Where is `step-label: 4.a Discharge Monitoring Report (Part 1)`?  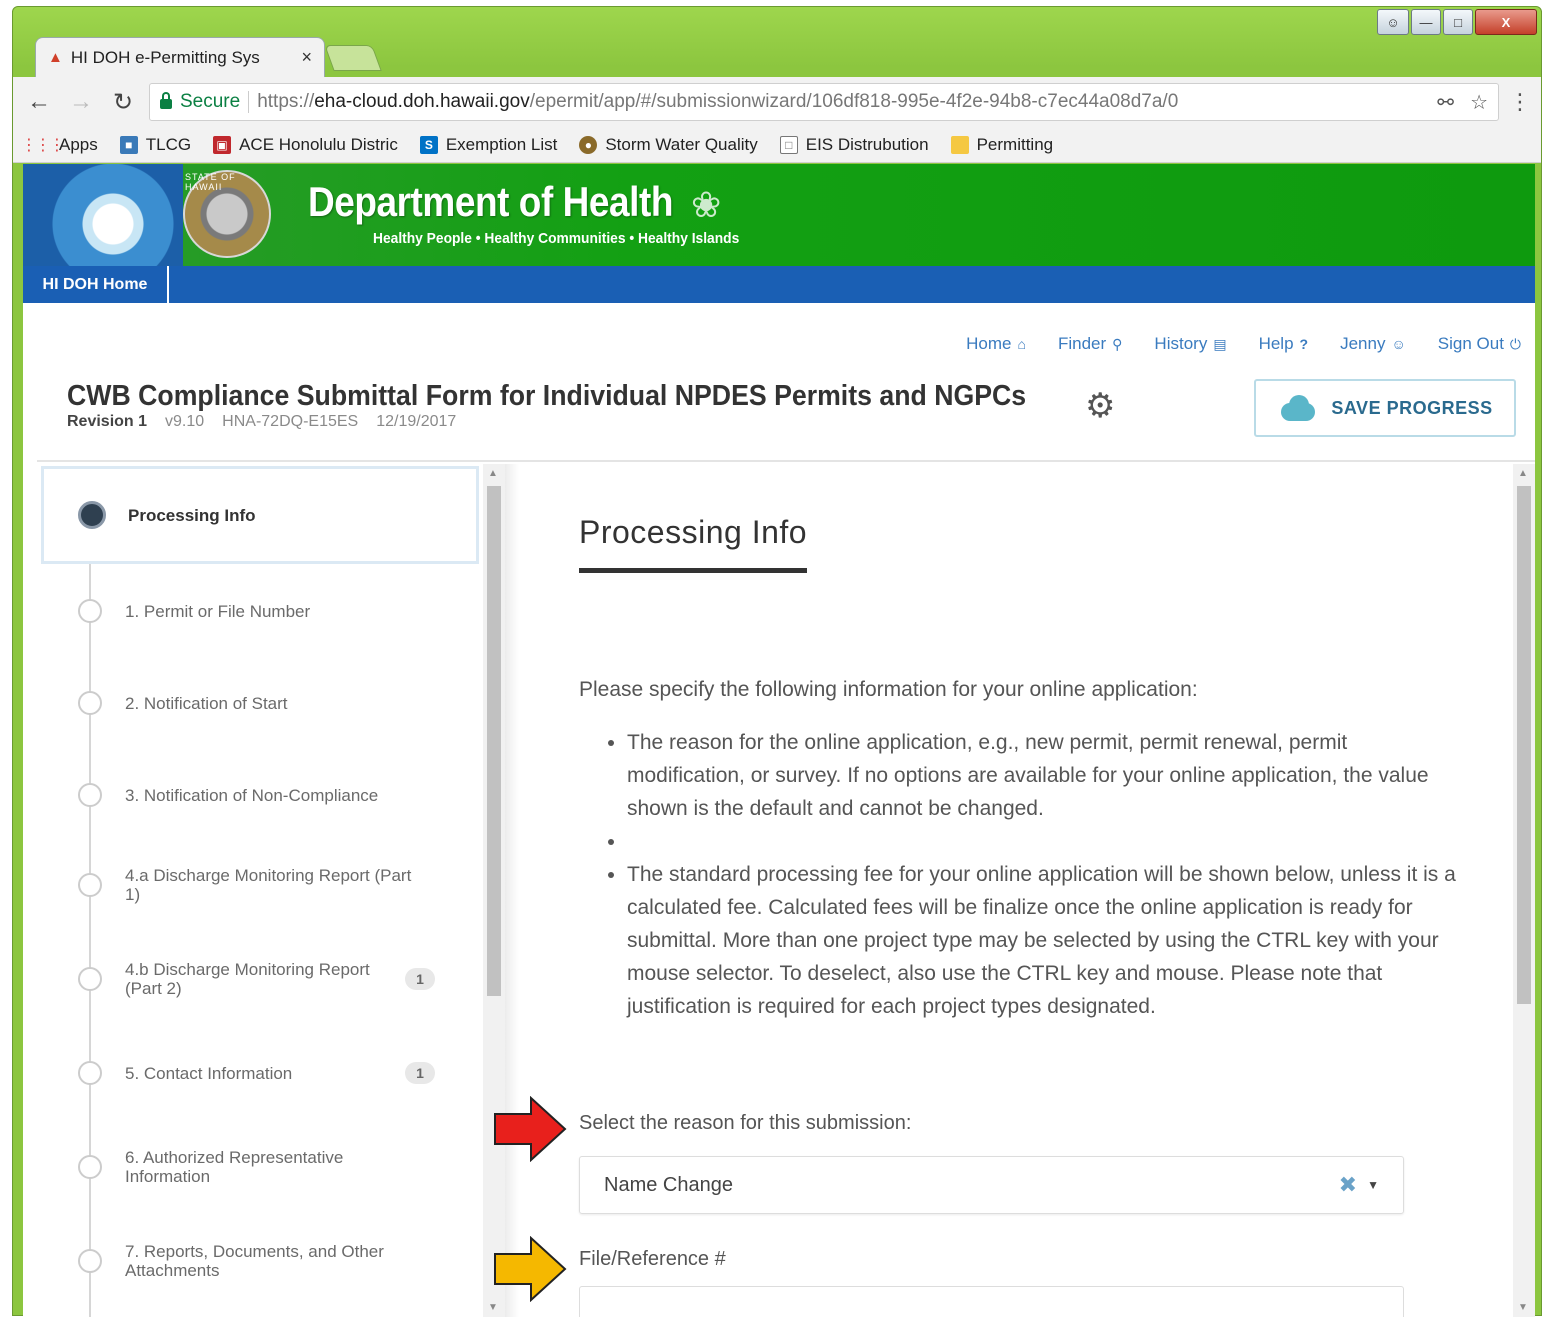
step-label: 4.a Discharge Monitoring Report (Part 1) is located at coordinates (268, 885).